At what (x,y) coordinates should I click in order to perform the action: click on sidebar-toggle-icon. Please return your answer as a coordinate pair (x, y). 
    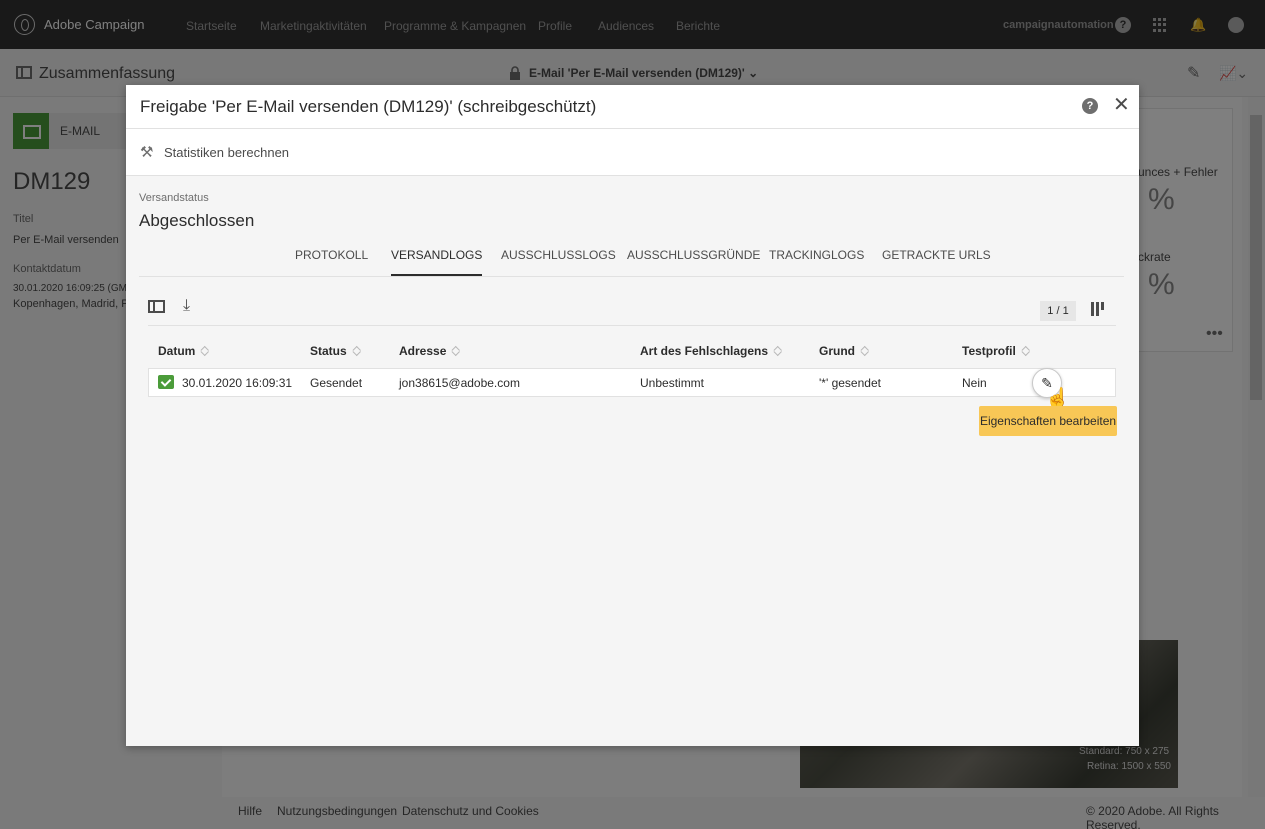
    Looking at the image, I should click on (156, 306).